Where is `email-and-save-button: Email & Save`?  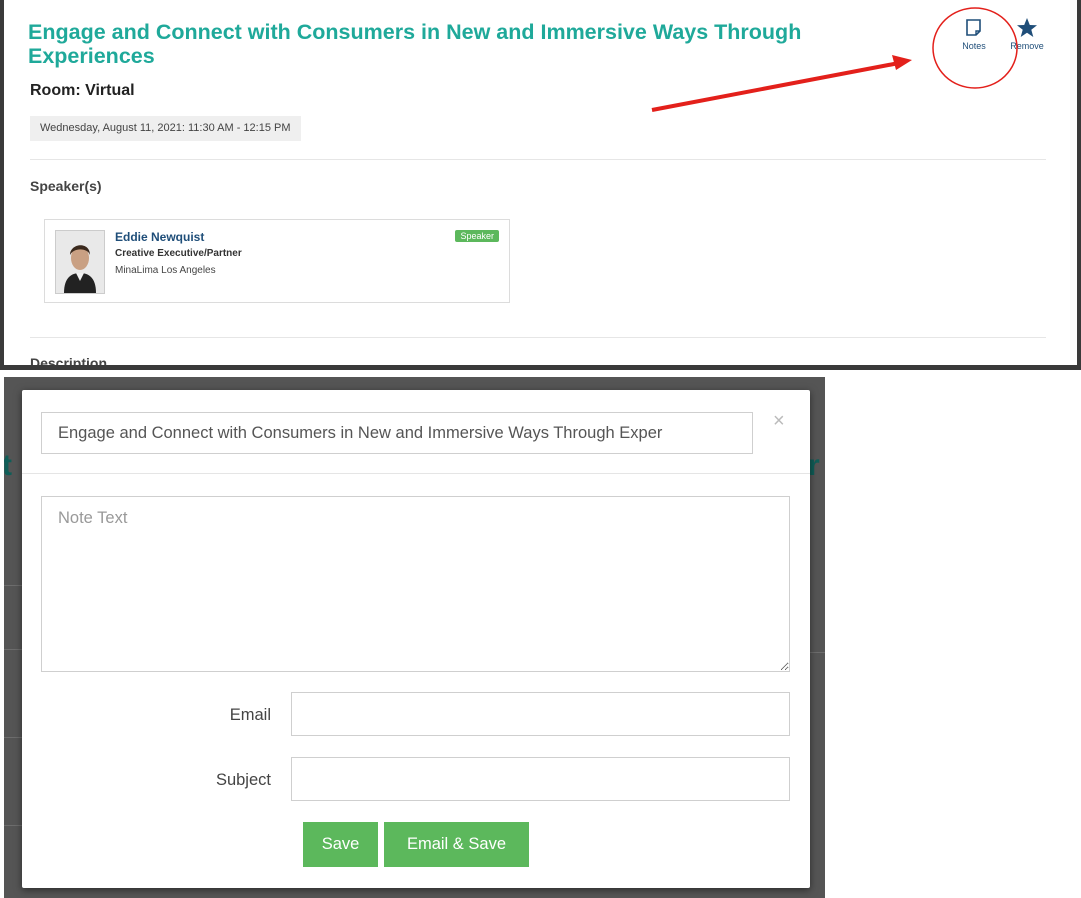
email-and-save-button: Email & Save is located at coordinates (456, 844).